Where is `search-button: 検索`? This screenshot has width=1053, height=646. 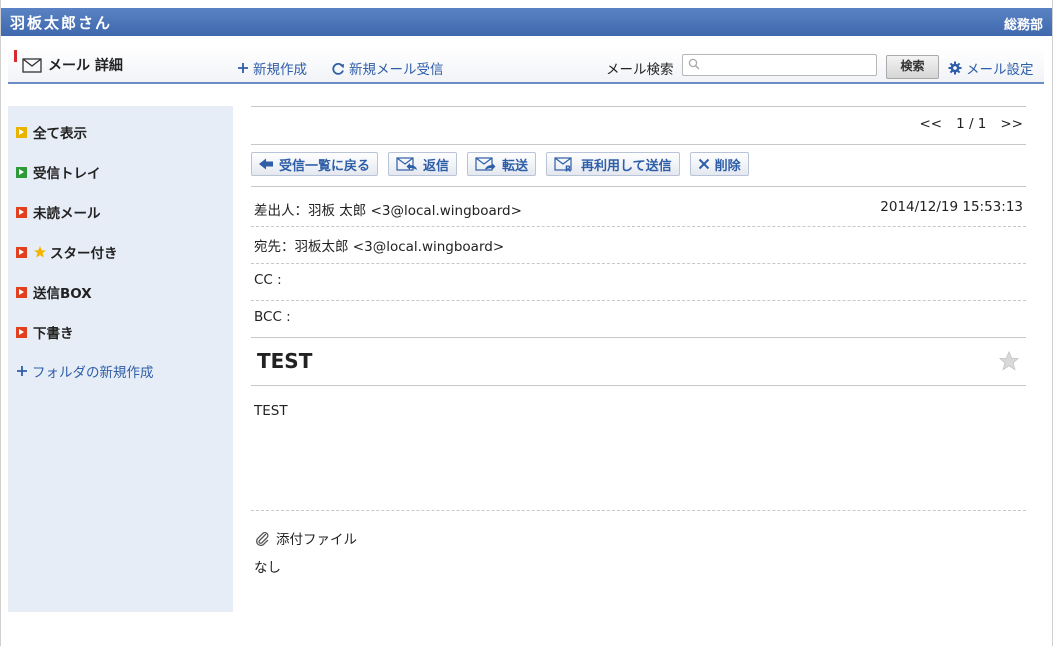
search-button: 検索 is located at coordinates (912, 67).